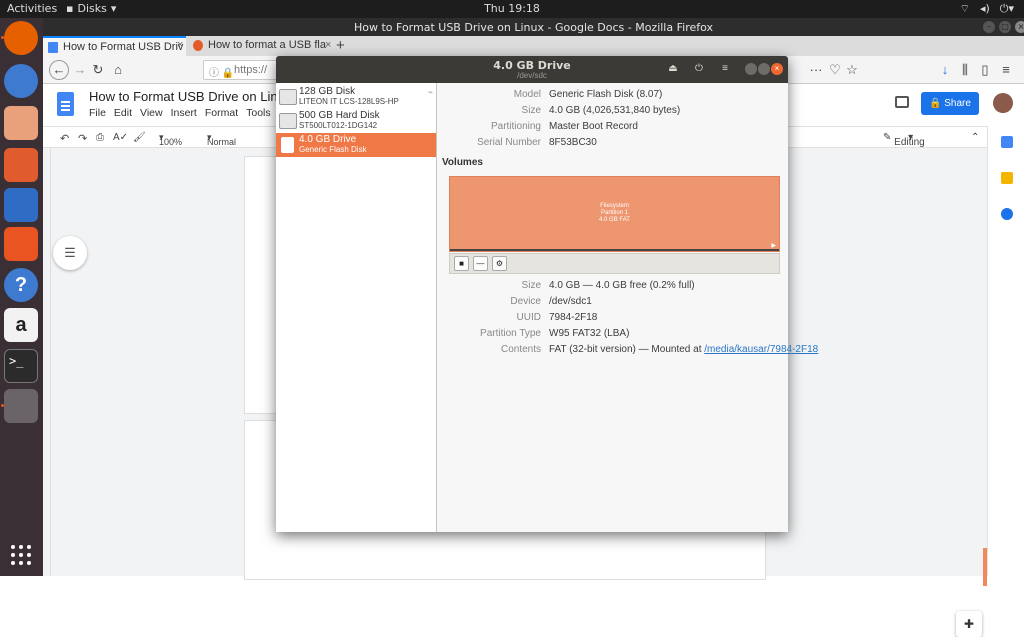  What do you see at coordinates (114, 46) in the screenshot?
I see `tab-how-to-format-usb-drive: How to Format USB Driv` at bounding box center [114, 46].